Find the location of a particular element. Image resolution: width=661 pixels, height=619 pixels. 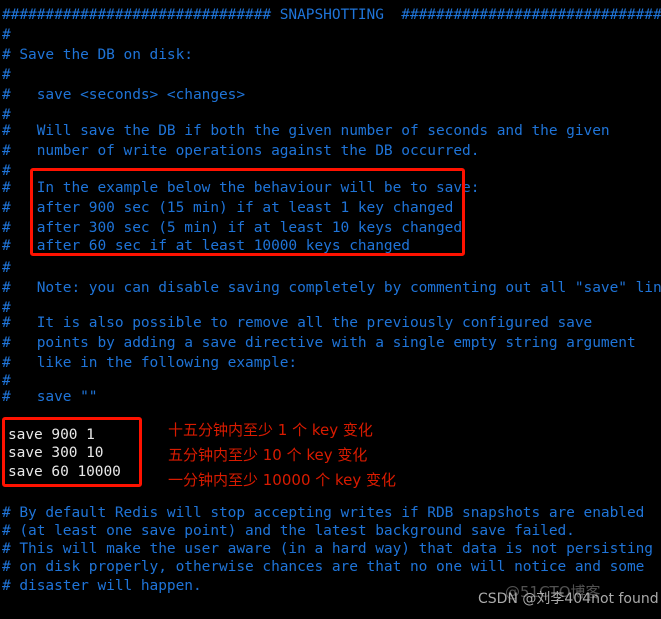

annotation-note-60: 一分钟内至少 10000 个 key 变化 is located at coordinates (282, 480).